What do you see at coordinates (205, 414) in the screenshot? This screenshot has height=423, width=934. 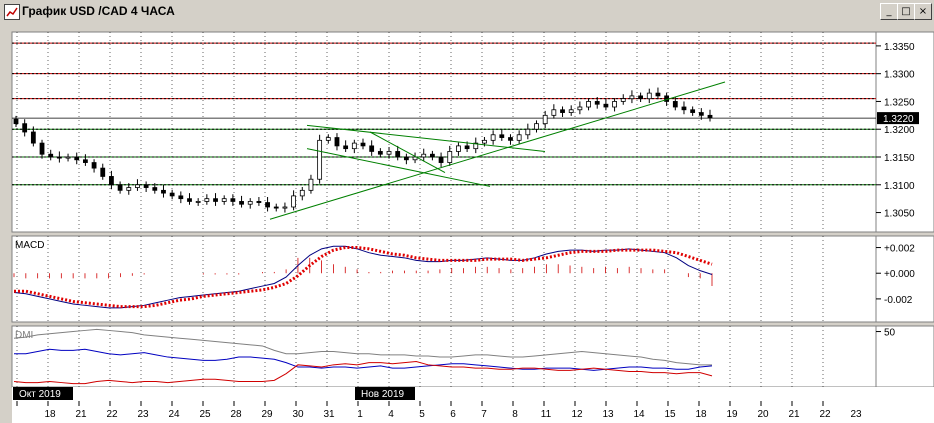 I see `day-label: 25` at bounding box center [205, 414].